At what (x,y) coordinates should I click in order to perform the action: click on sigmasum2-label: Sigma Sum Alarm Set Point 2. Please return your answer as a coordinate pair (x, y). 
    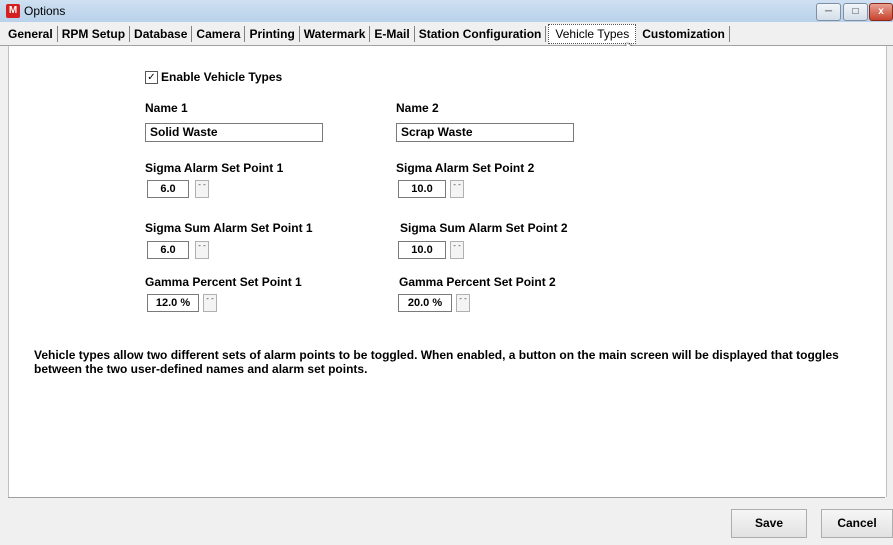
    Looking at the image, I should click on (484, 228).